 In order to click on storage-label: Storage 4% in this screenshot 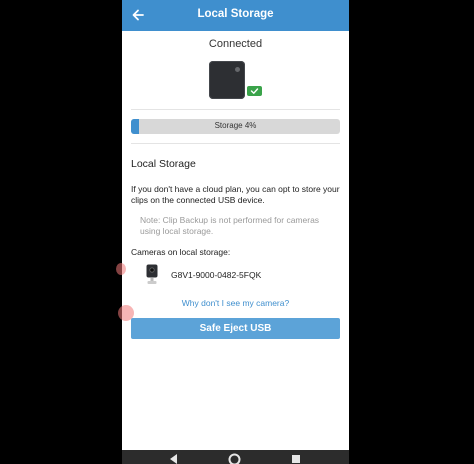, I will do `click(235, 125)`.